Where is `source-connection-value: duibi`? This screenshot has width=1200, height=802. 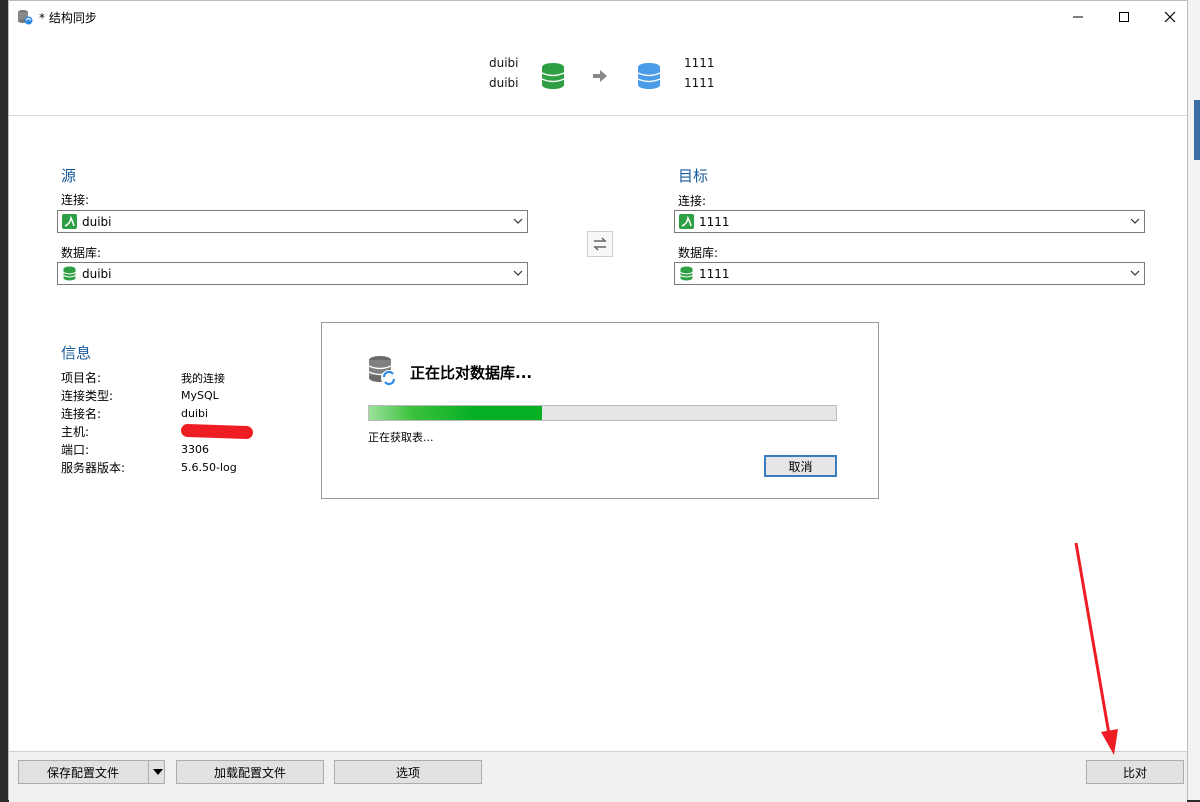
source-connection-value: duibi is located at coordinates (97, 222).